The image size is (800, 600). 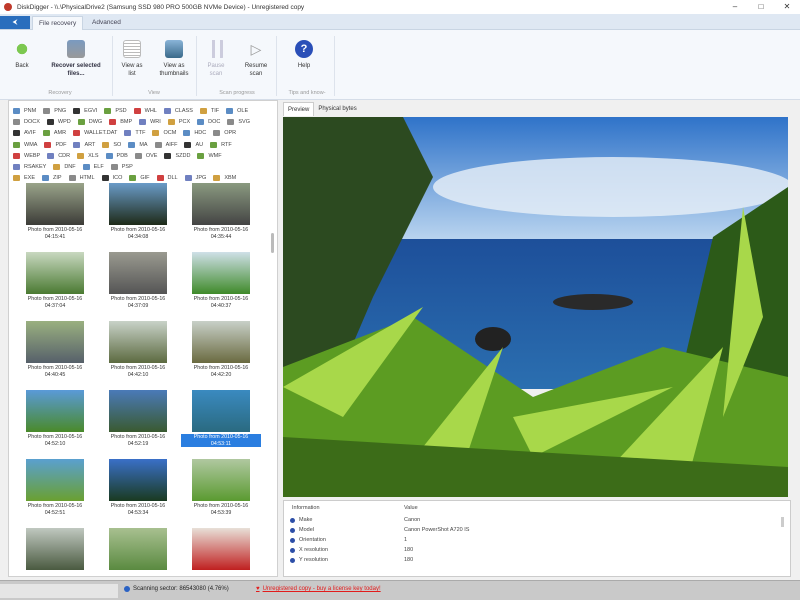 What do you see at coordinates (208, 121) in the screenshot?
I see `file-type-doc: DOC` at bounding box center [208, 121].